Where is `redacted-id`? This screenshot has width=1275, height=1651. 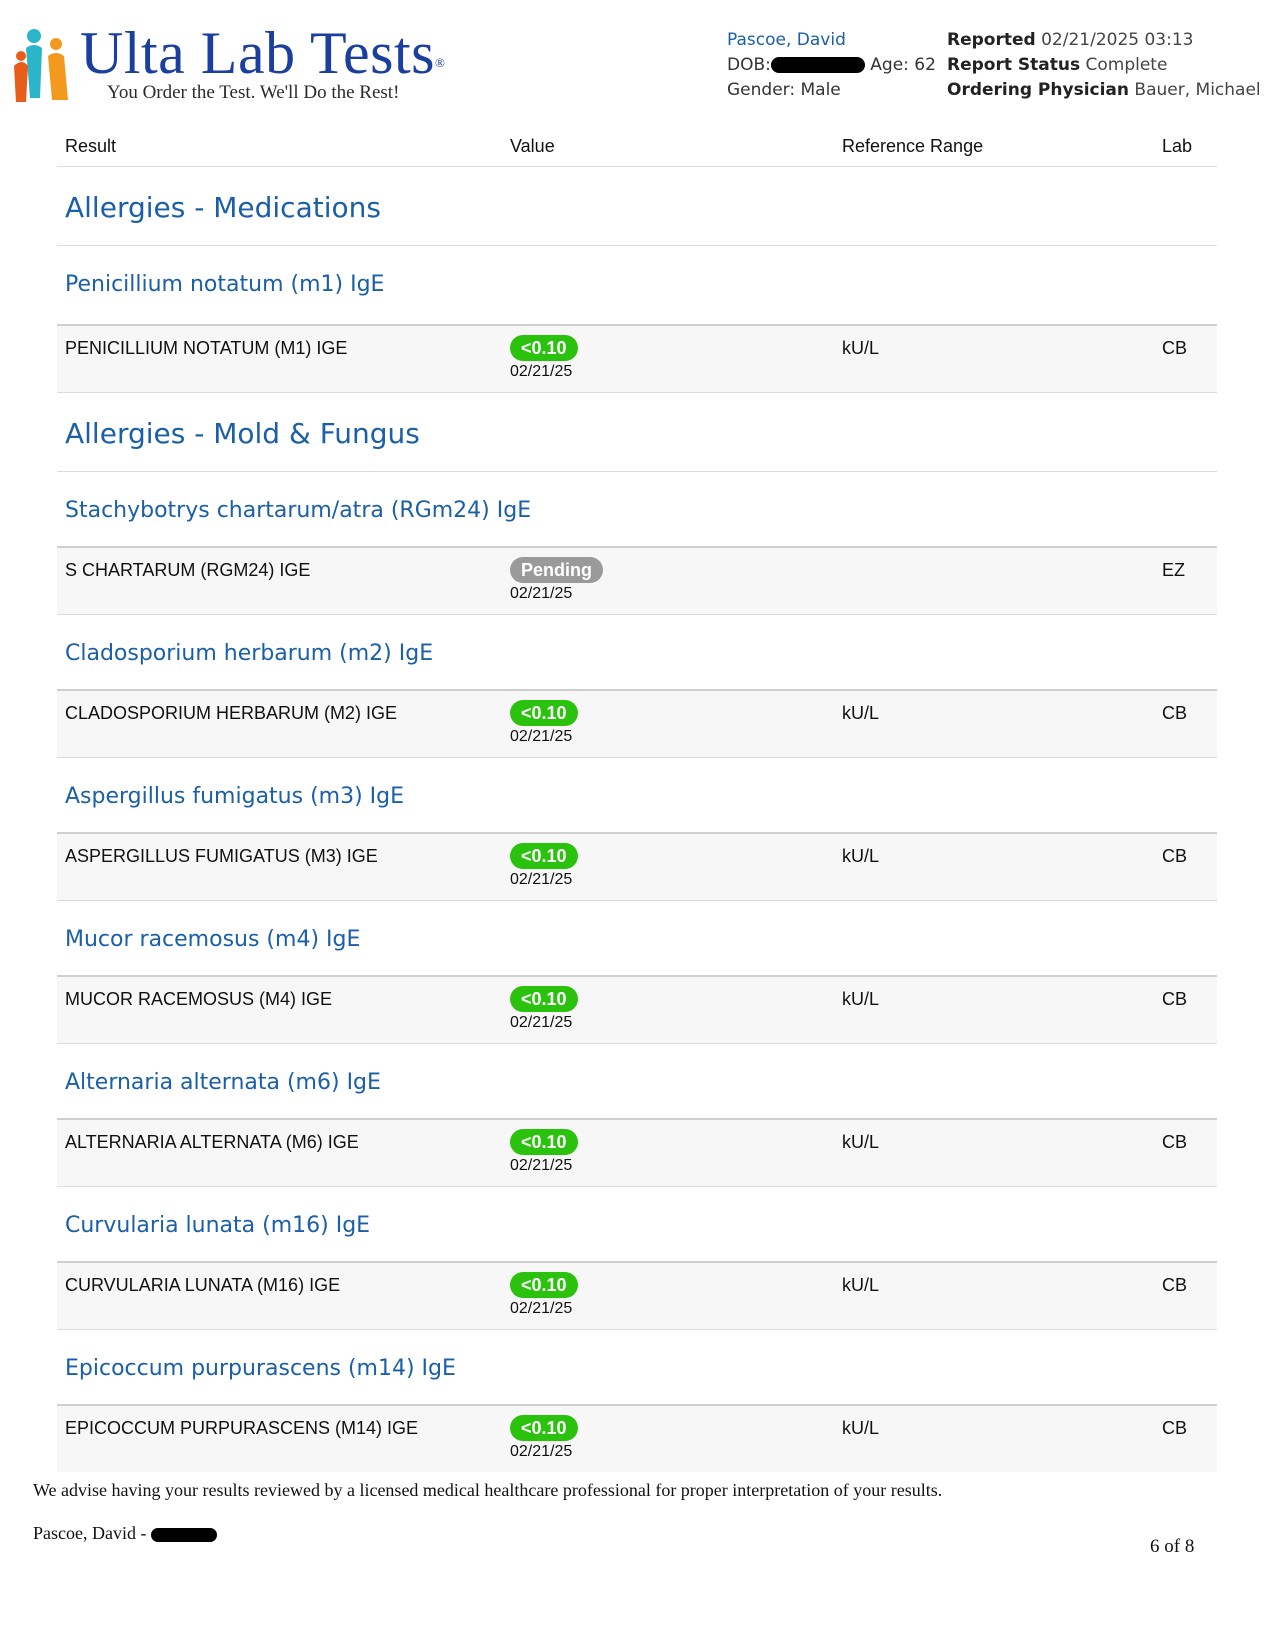 redacted-id is located at coordinates (183, 1534).